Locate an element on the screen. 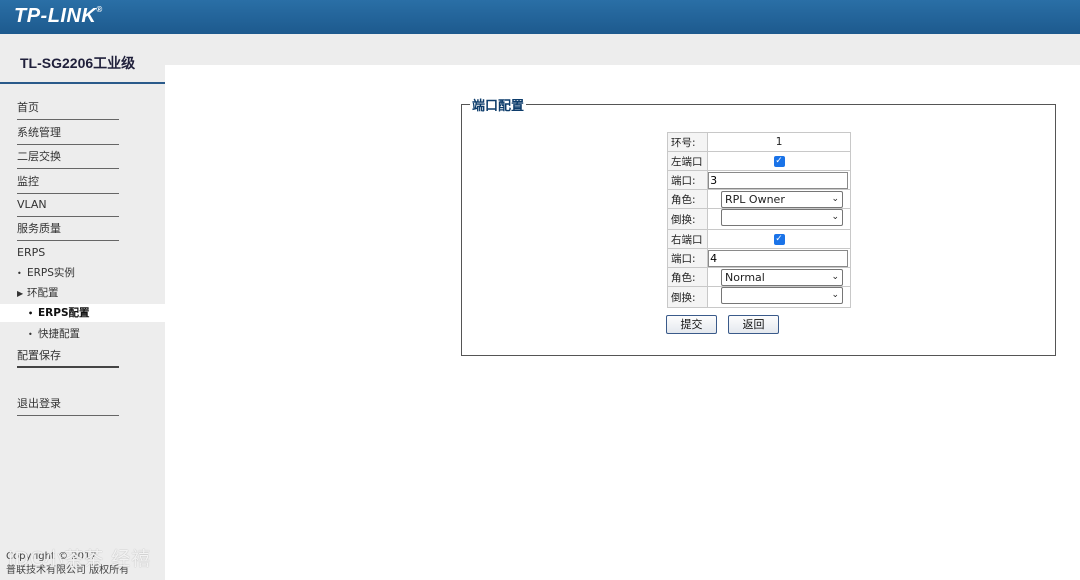  table-row: 角色: RPL Owner ⌄ is located at coordinates (758, 199).